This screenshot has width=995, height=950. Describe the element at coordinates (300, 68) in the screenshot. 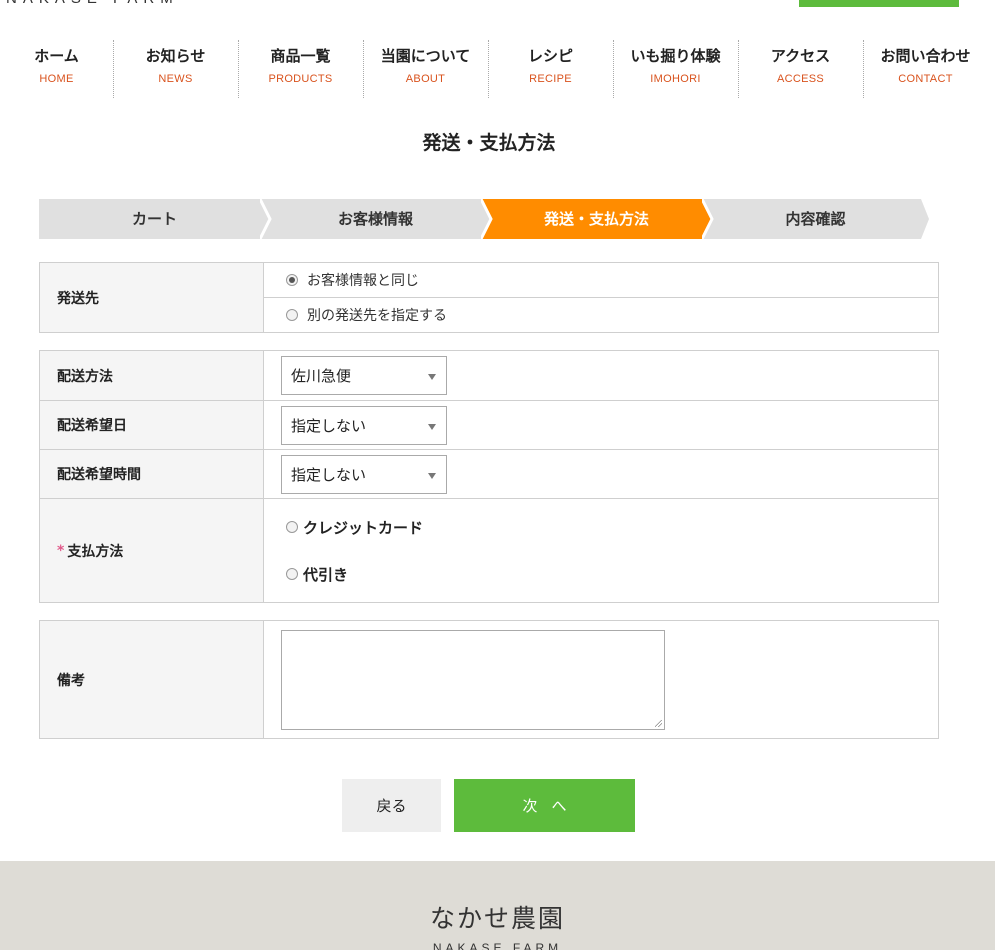

I see `nav-item-products: 商品一覧 PRODUCTS` at that location.